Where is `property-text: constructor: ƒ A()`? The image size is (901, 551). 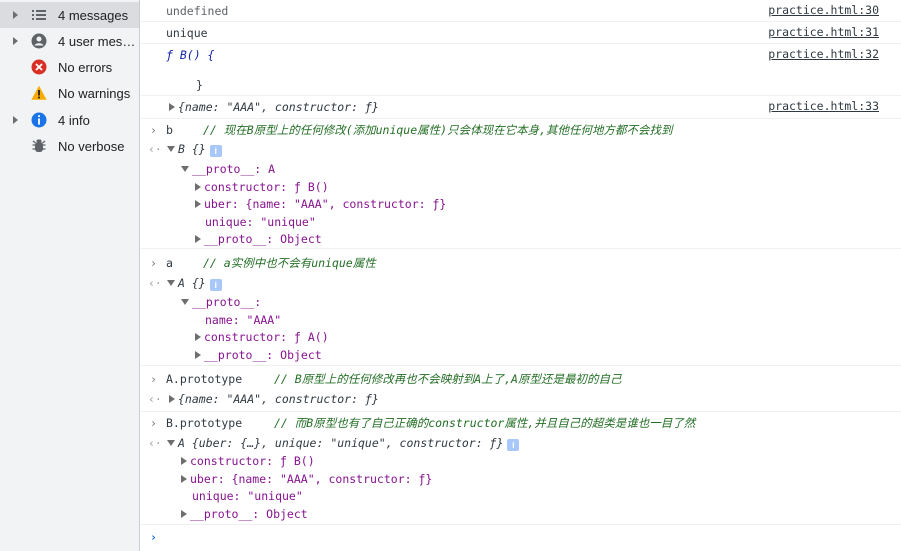 property-text: constructor: ƒ A() is located at coordinates (266, 337).